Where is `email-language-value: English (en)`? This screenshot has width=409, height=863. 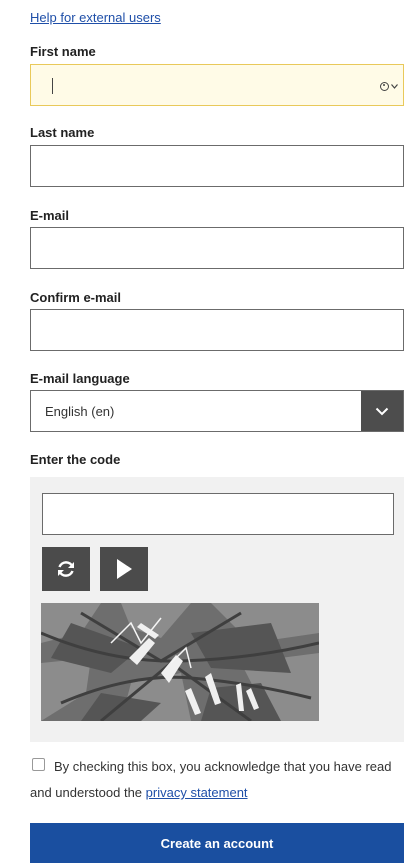
email-language-value: English (en) is located at coordinates (80, 411).